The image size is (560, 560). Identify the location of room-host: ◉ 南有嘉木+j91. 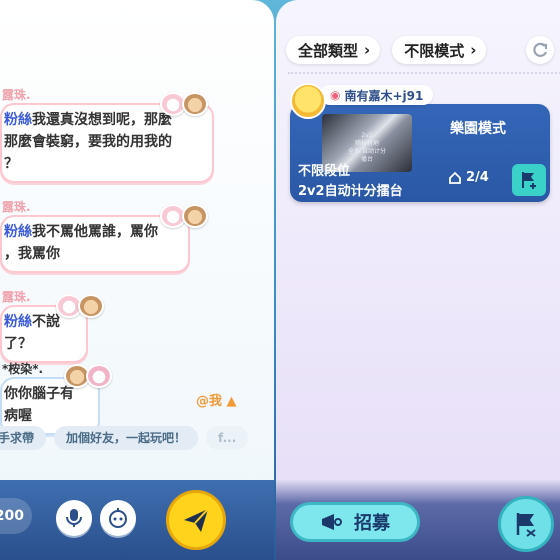
(362, 101).